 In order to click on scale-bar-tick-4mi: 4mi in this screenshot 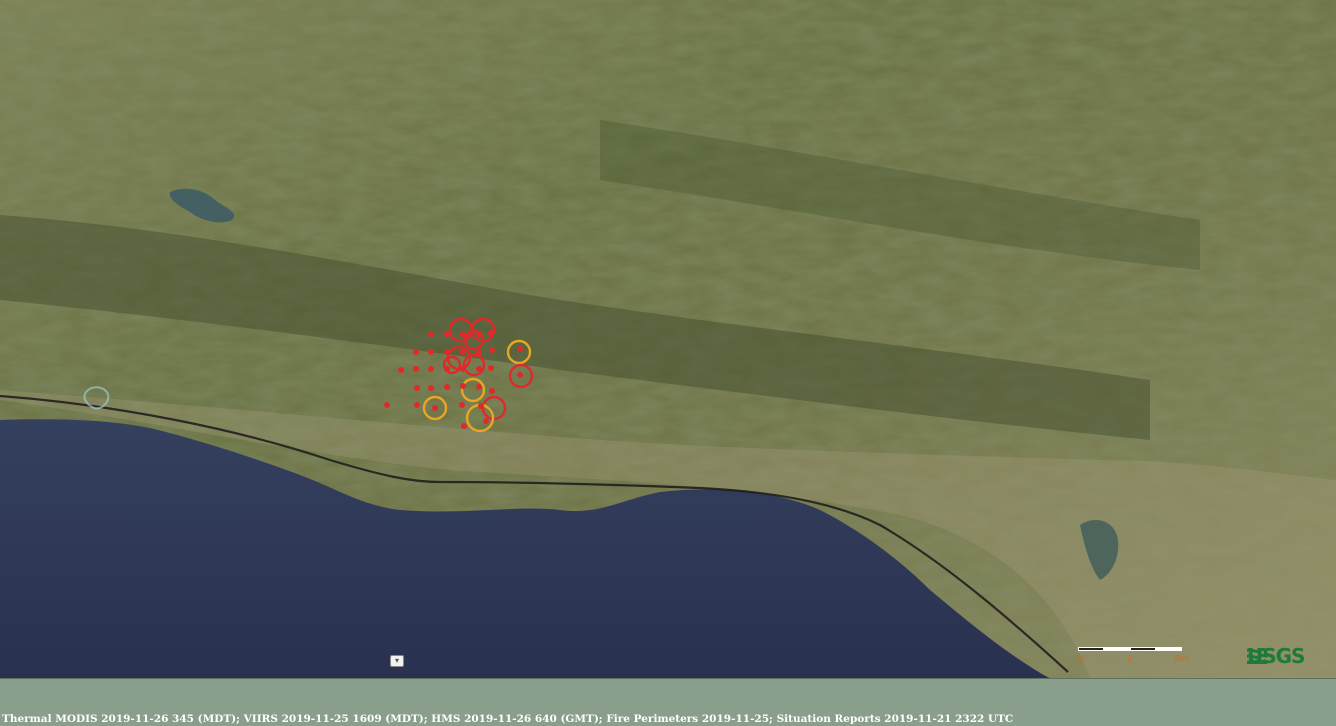, I will do `click(1182, 658)`.